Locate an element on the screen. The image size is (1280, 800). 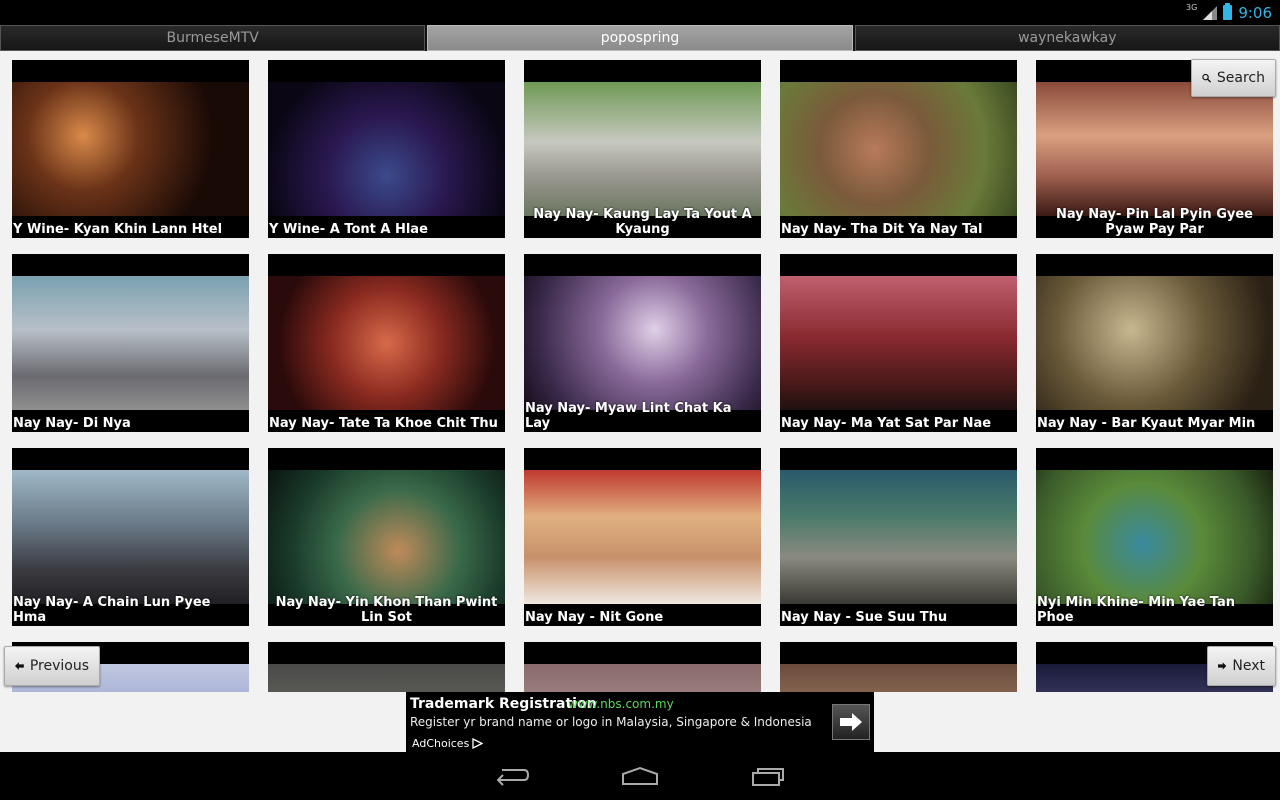
video-card: Nay Nay - Sue Suu Thu is located at coordinates (898, 537).